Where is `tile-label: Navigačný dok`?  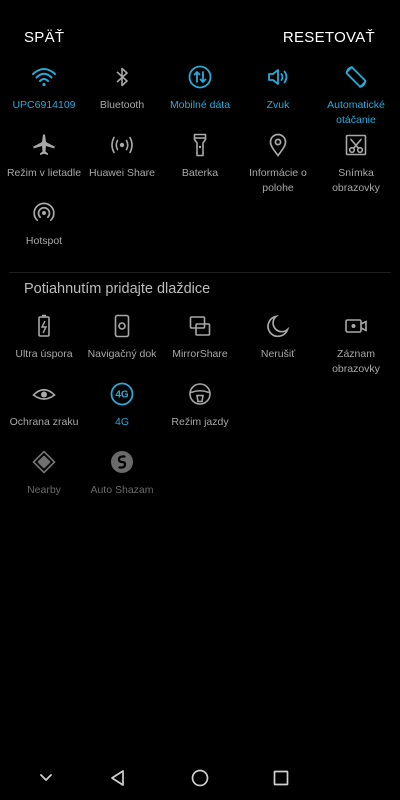
tile-label: Navigačný dok is located at coordinates (122, 354).